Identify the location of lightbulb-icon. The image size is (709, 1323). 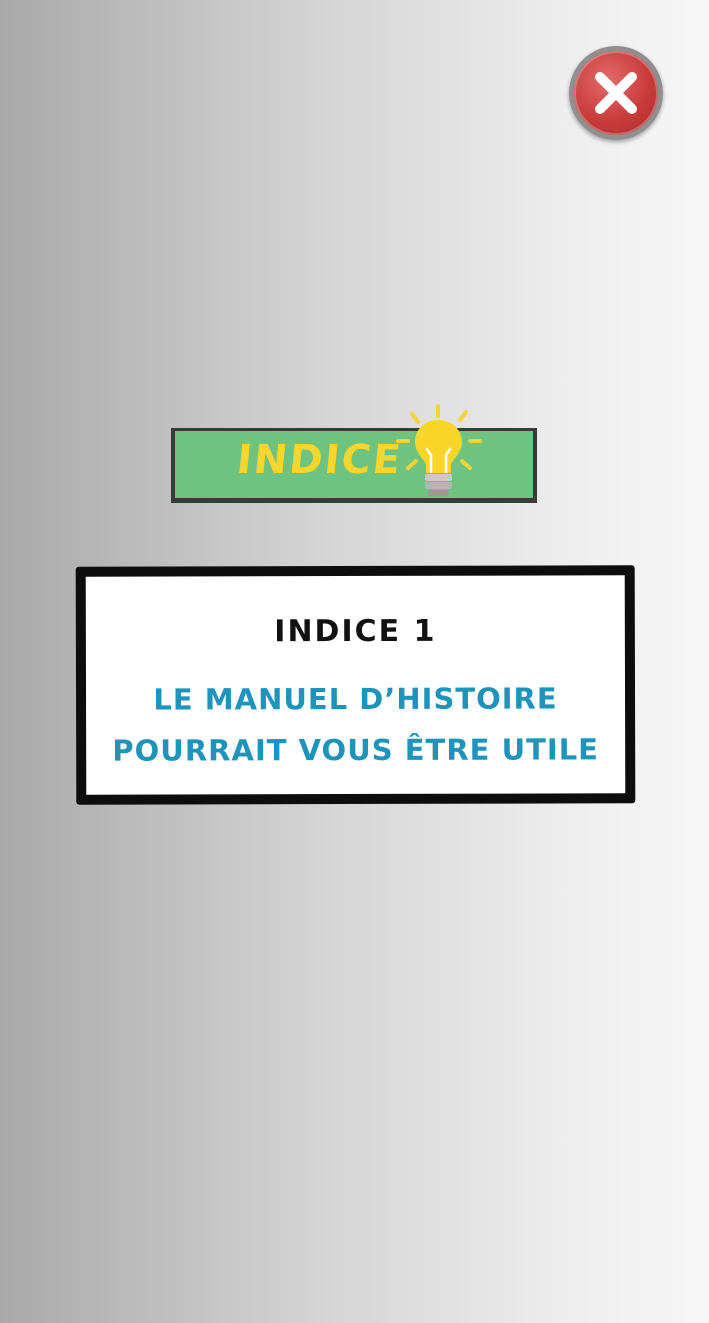
(439, 450).